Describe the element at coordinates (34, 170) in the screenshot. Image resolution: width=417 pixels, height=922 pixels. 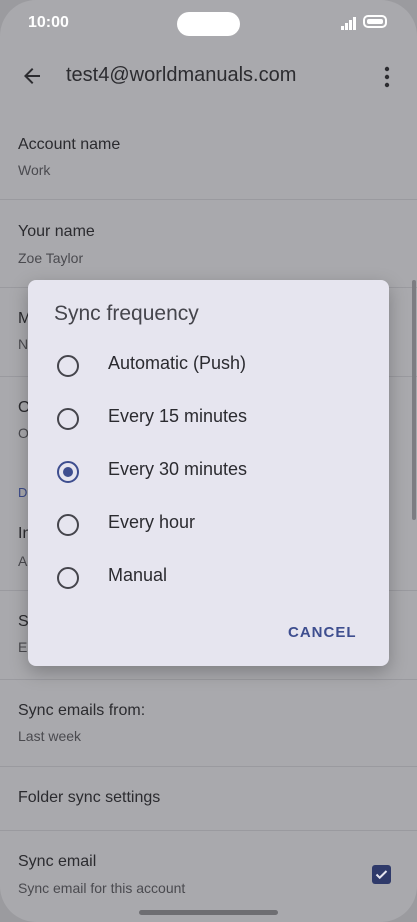
I see `setting-subtitle: Work` at that location.